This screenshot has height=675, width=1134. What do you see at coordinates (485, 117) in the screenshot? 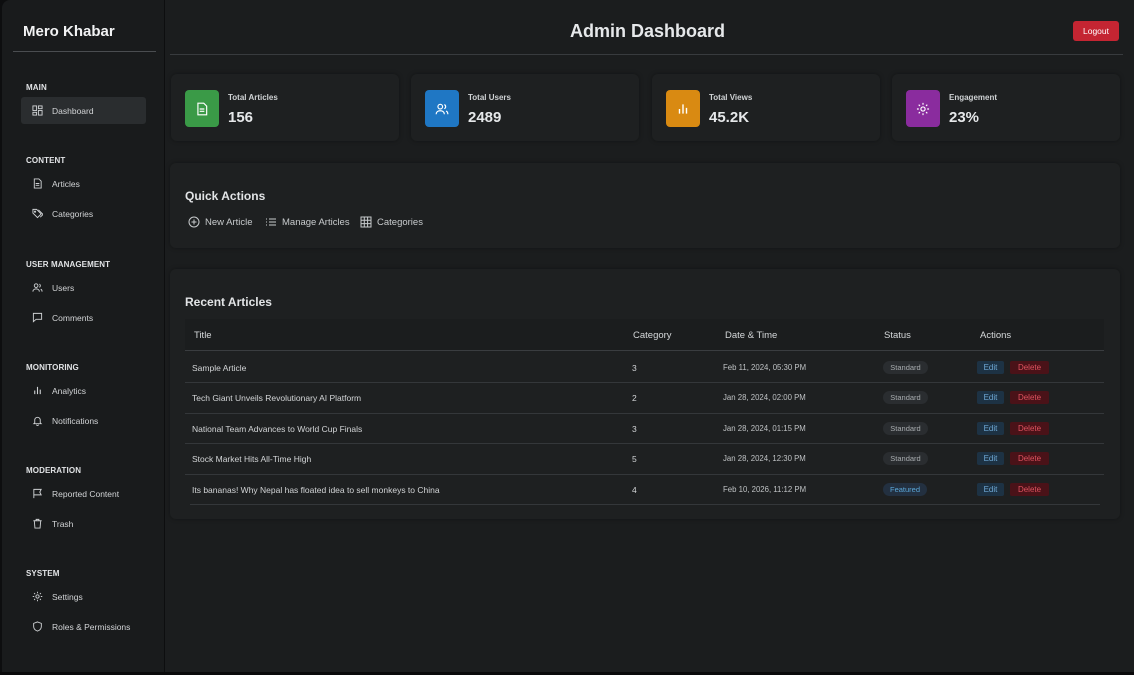
I see `stat-value: 2489` at bounding box center [485, 117].